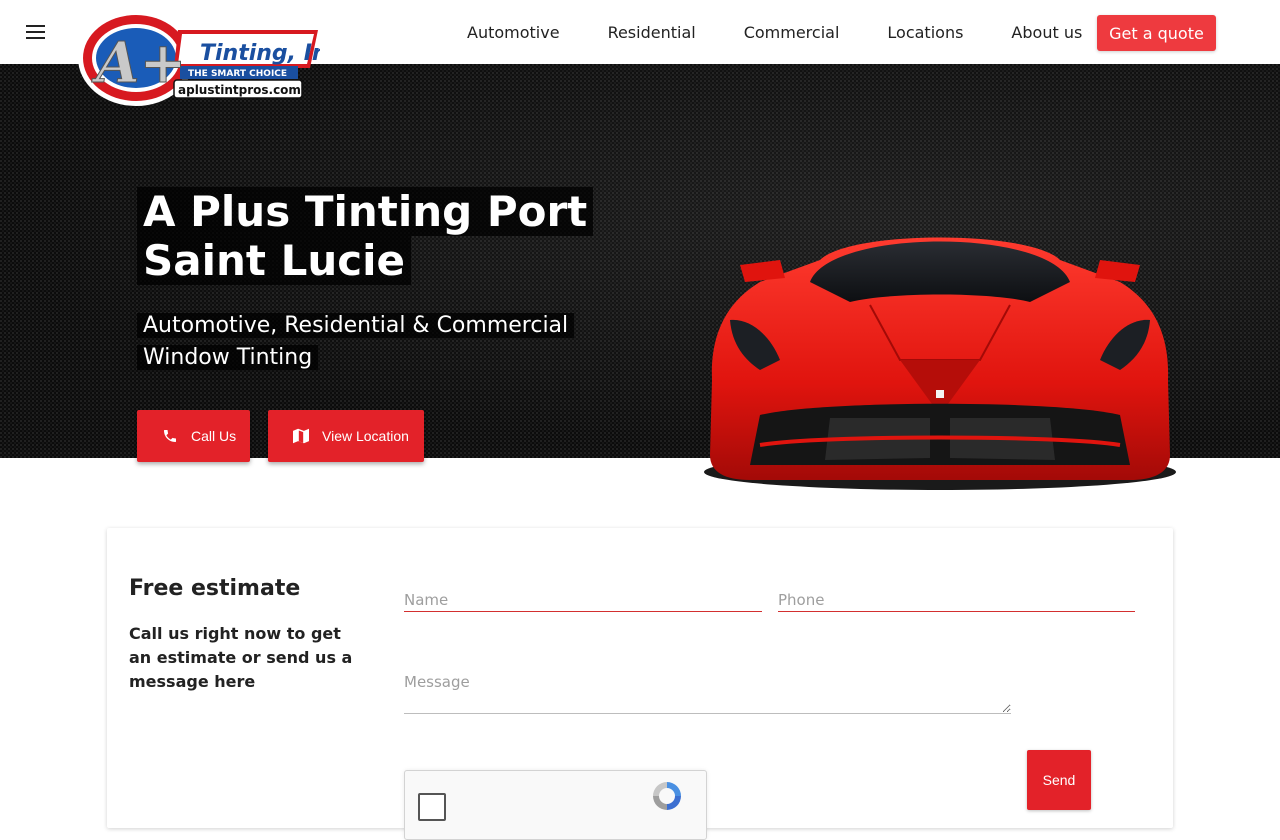  I want to click on nav-item-commercial: Commercial, so click(792, 32).